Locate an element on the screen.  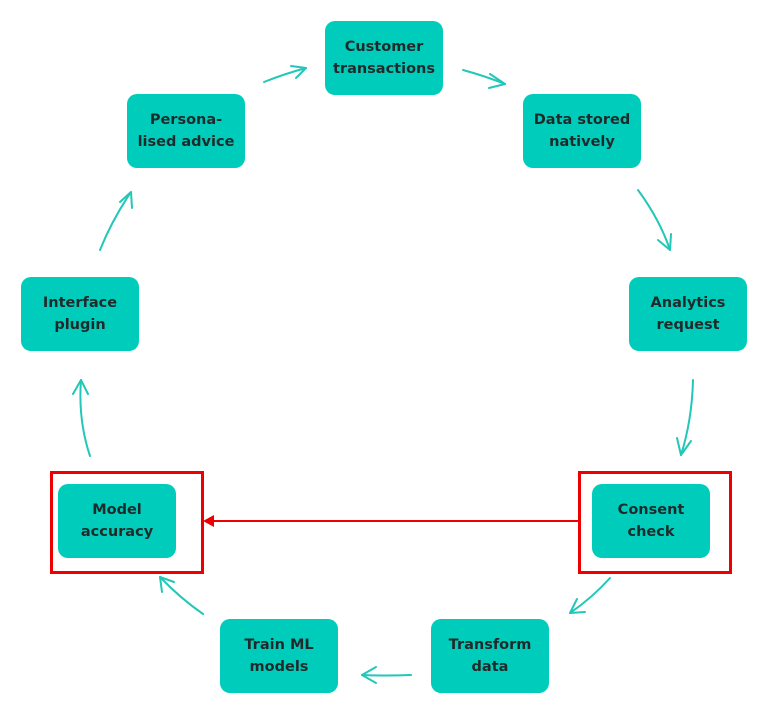
arrow-consent-to-transform is located at coordinates (590, 595).